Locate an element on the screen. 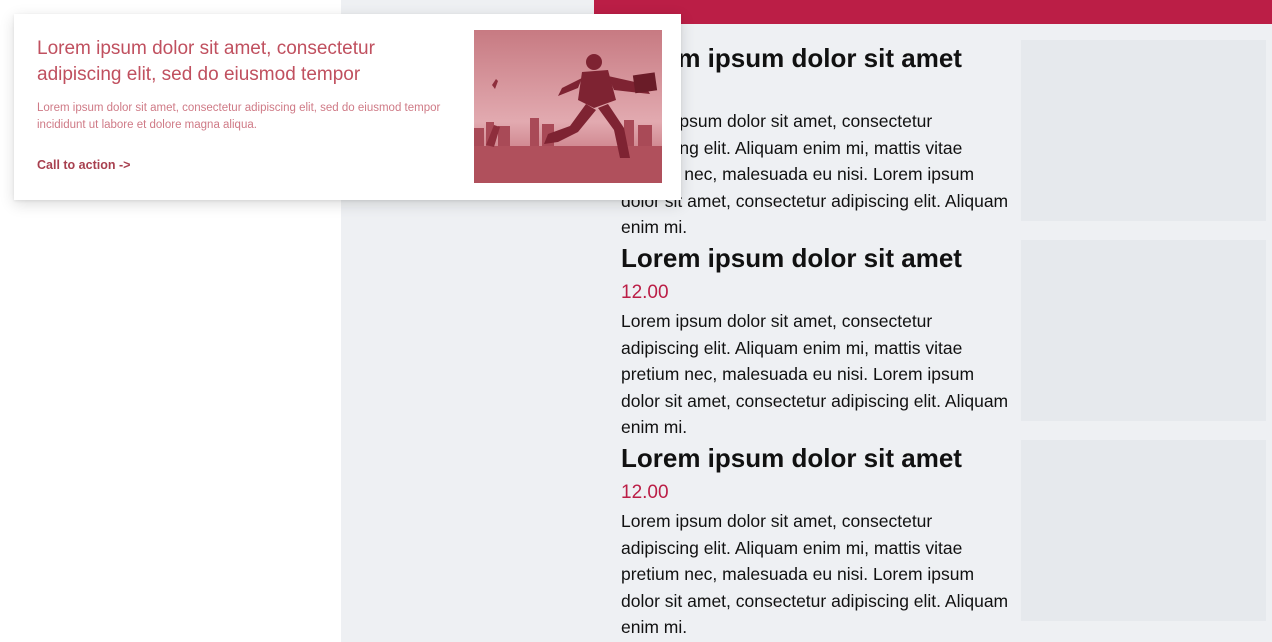  header-bar is located at coordinates (933, 12).